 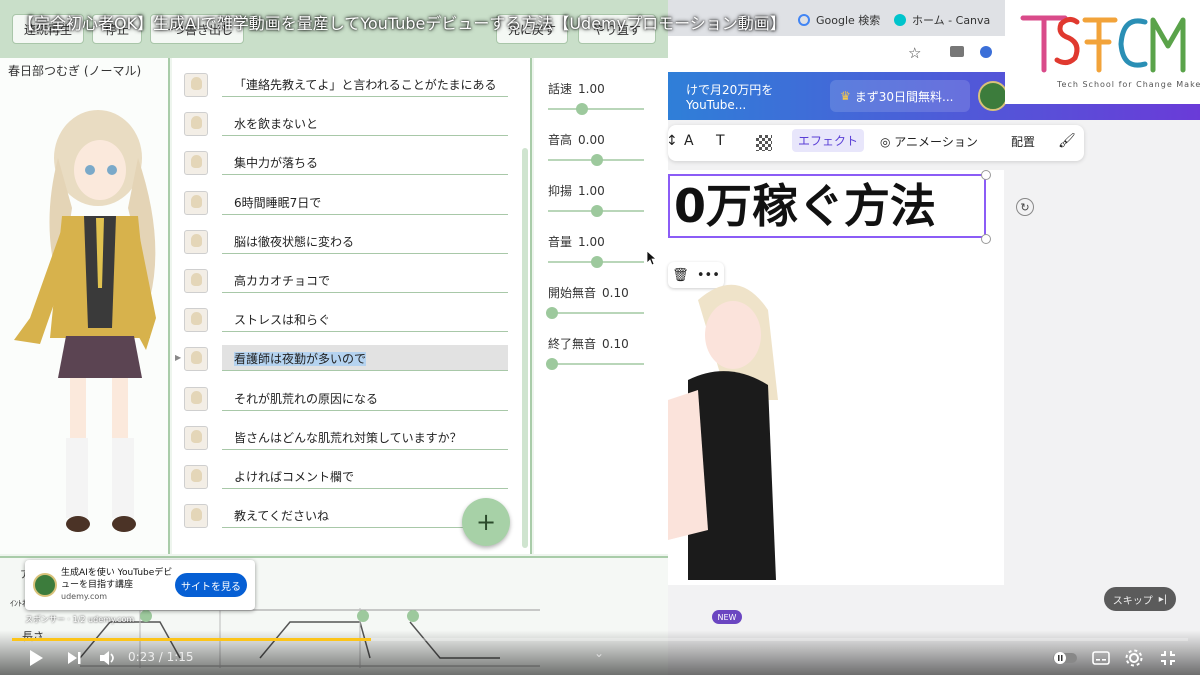 What do you see at coordinates (85, 306) in the screenshot?
I see `character-panel: 春日部つむぎ (ノーマル)` at bounding box center [85, 306].